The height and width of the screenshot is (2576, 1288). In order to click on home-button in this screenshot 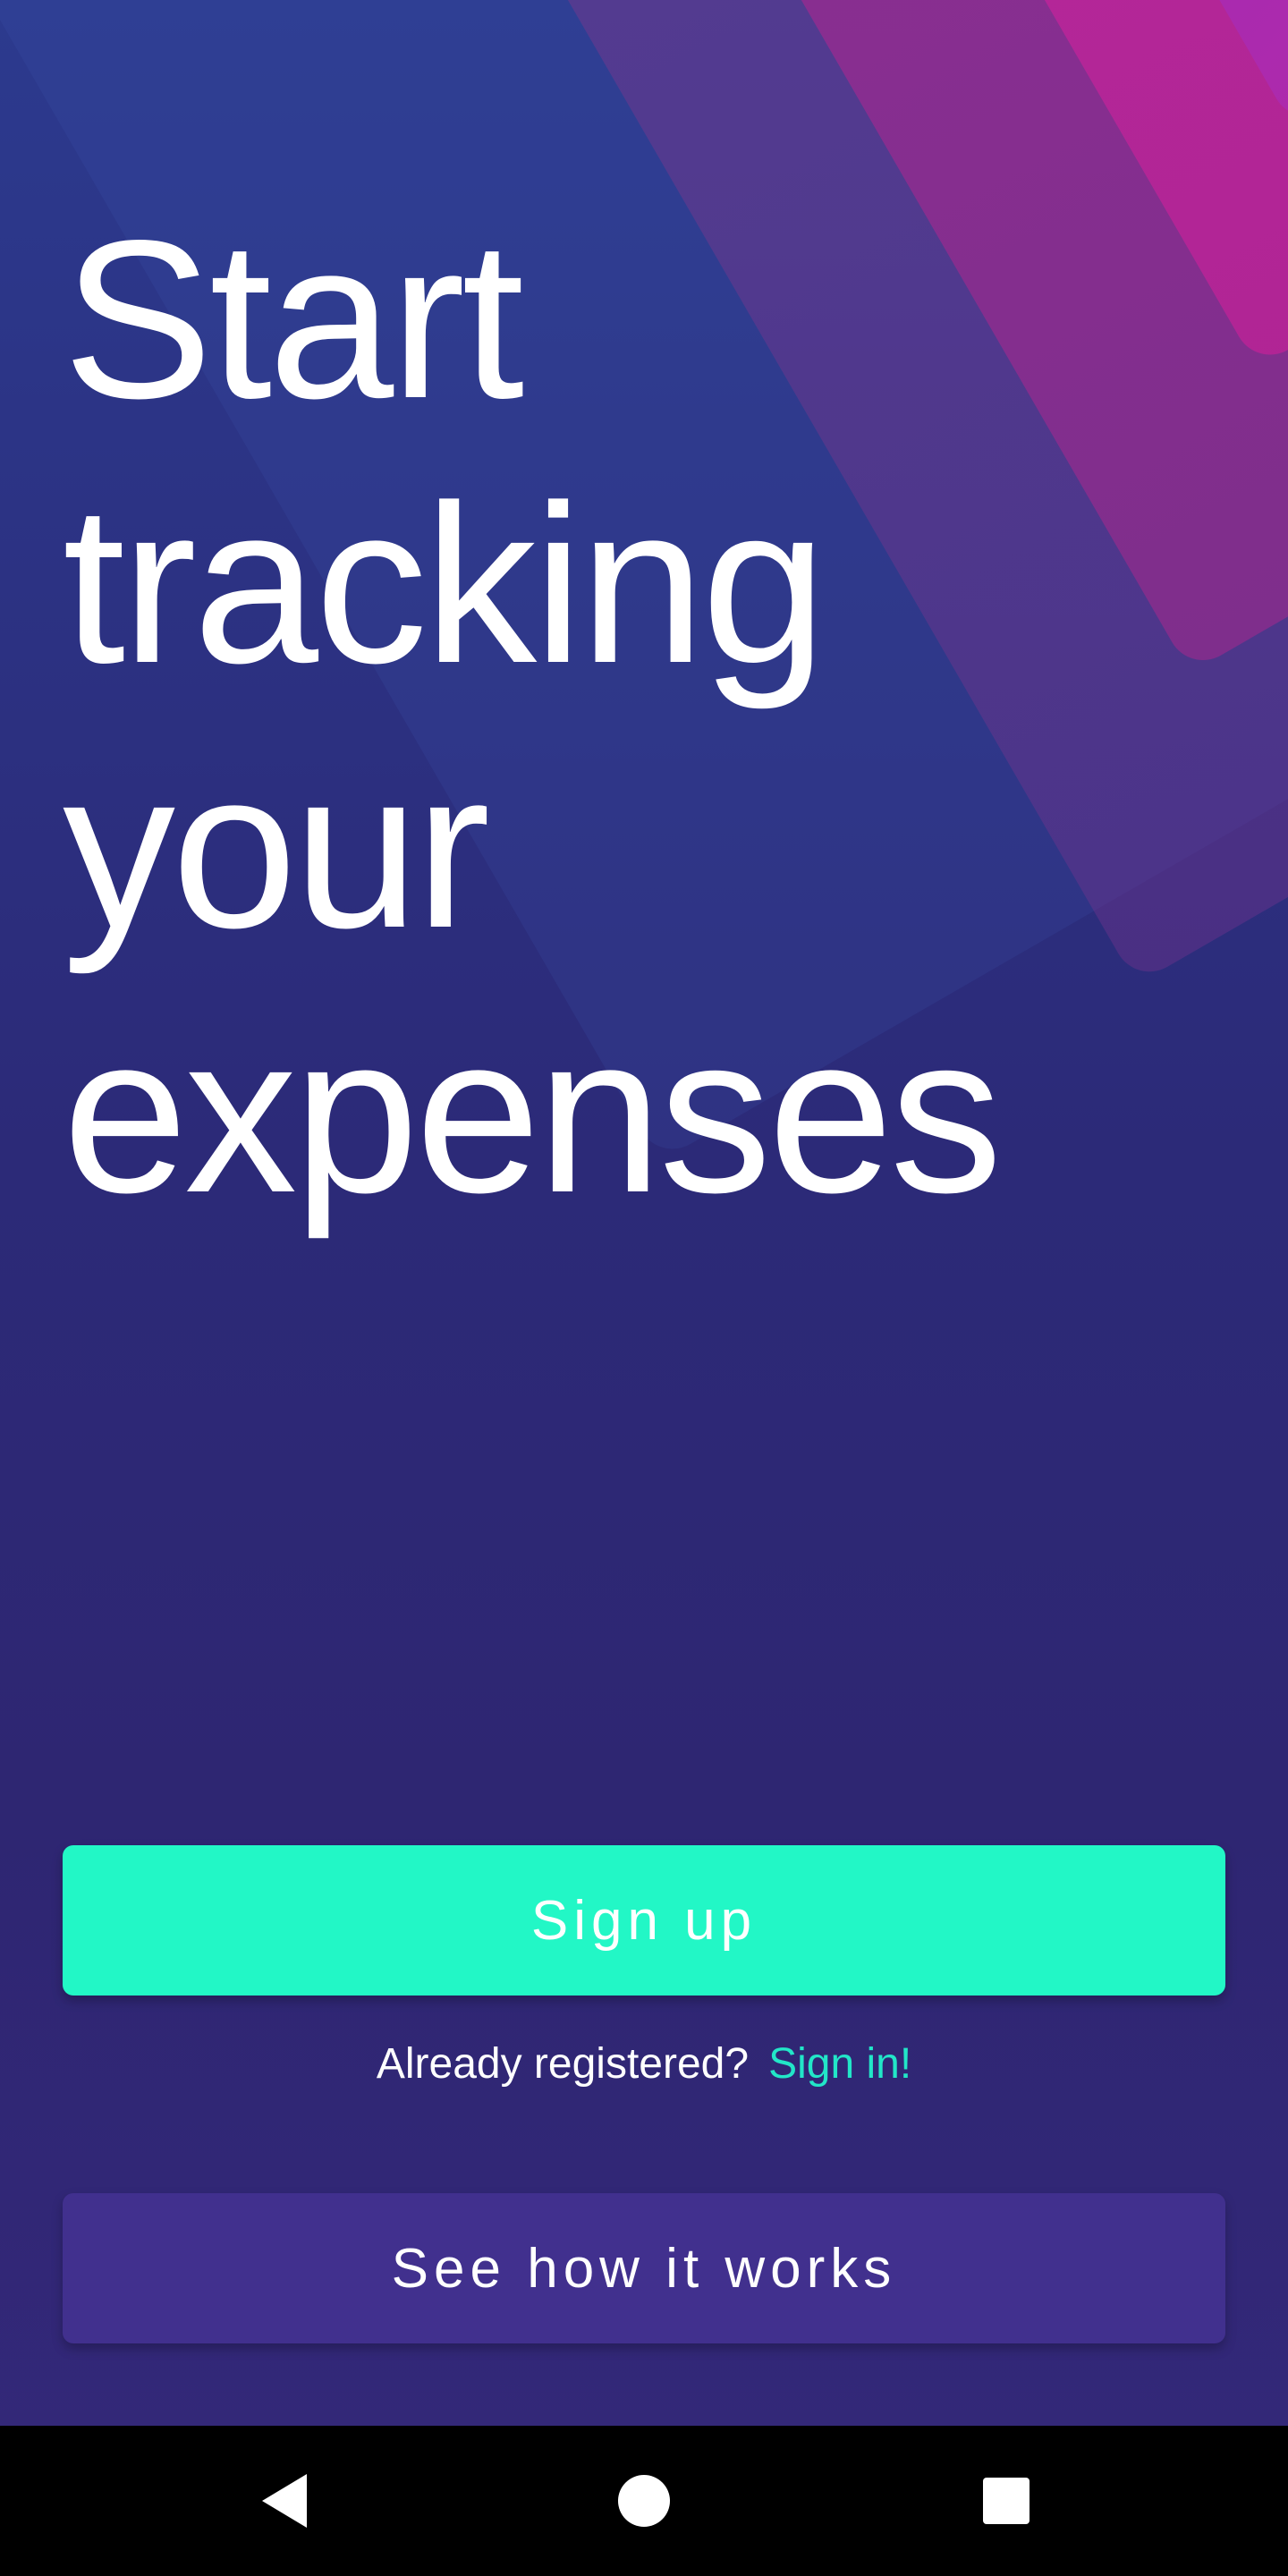, I will do `click(644, 2501)`.